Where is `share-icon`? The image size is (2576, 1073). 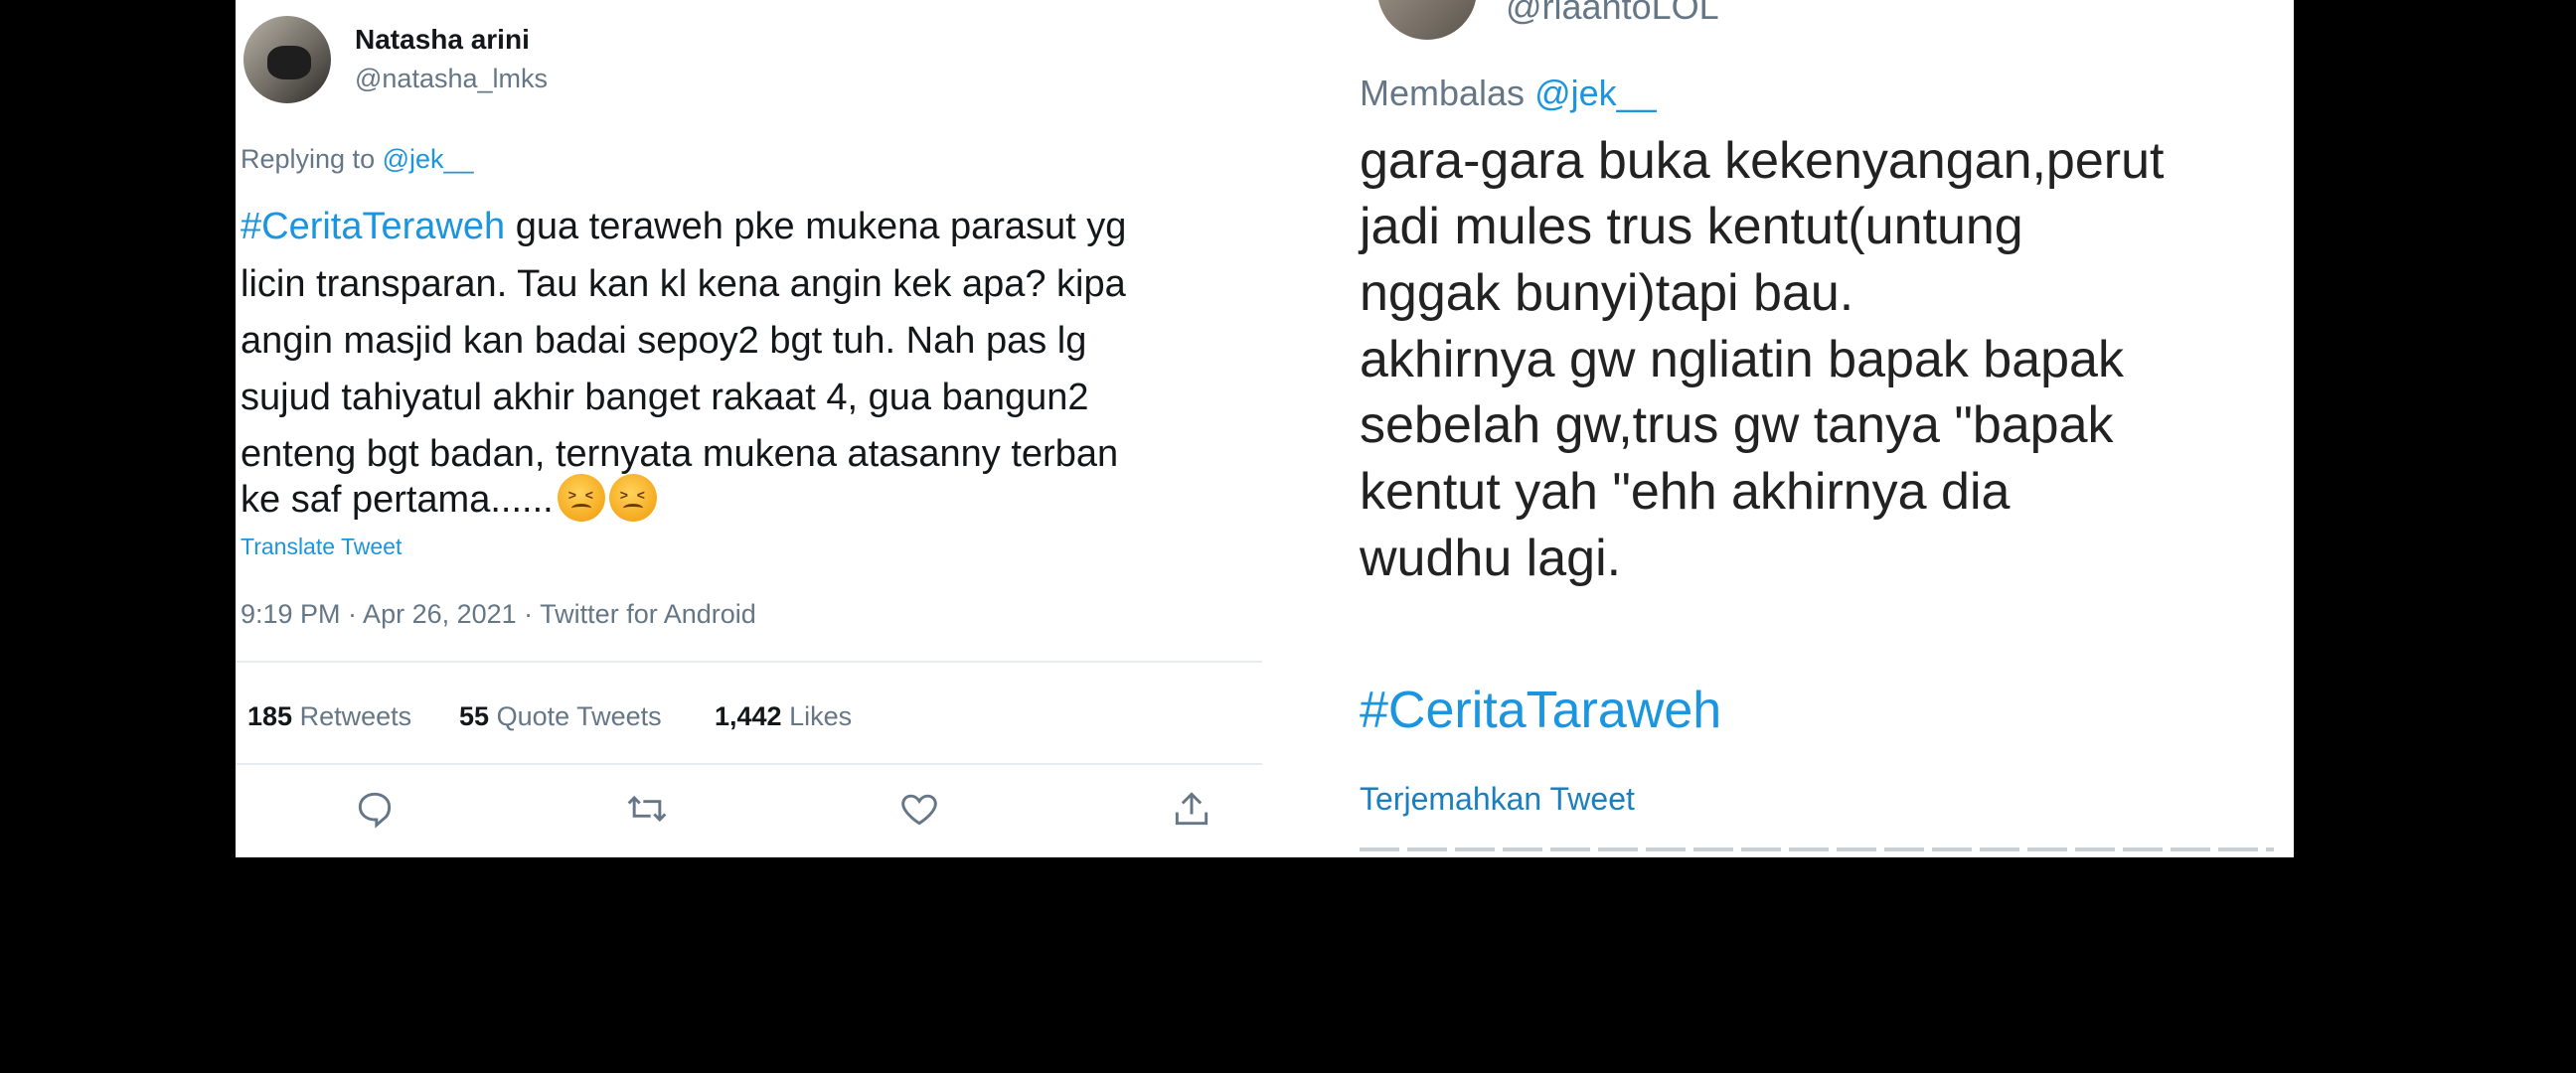 share-icon is located at coordinates (1191, 809).